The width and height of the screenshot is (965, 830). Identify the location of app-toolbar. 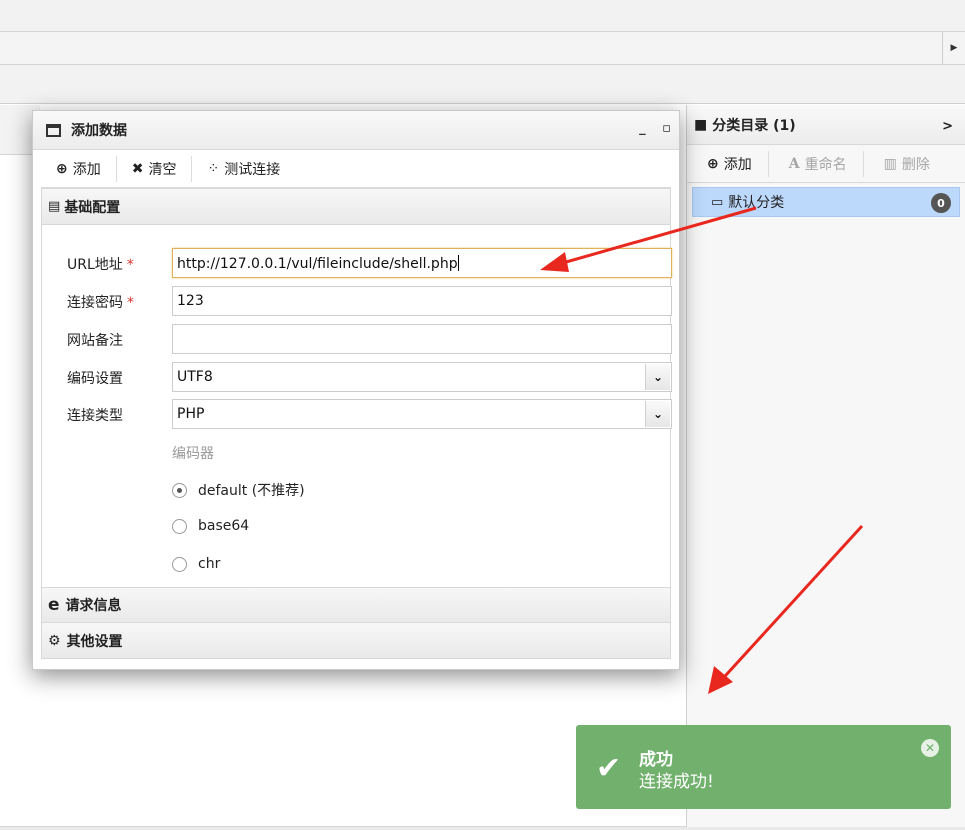
(482, 84).